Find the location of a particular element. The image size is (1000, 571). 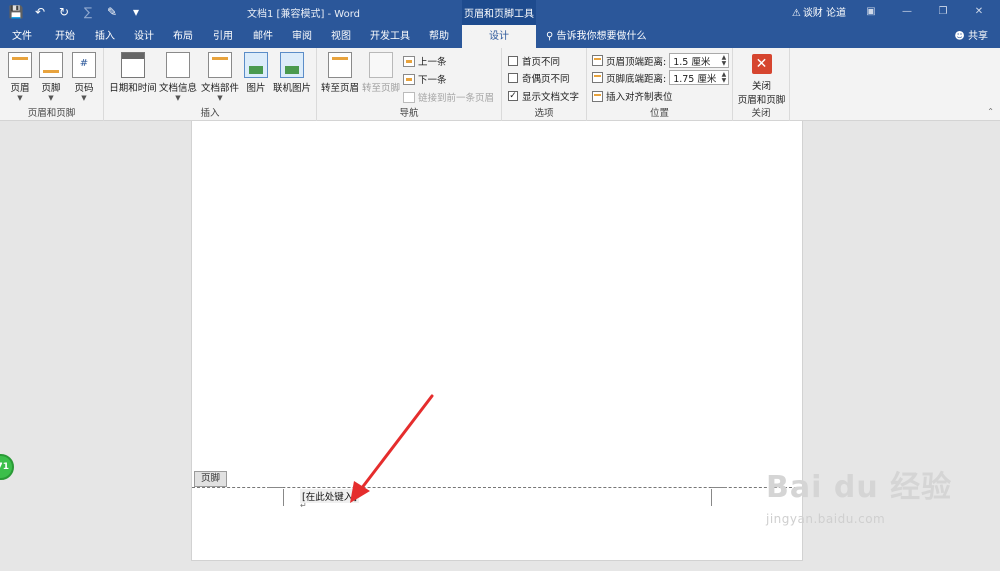

undo-icon: ↶ is located at coordinates (40, 12).